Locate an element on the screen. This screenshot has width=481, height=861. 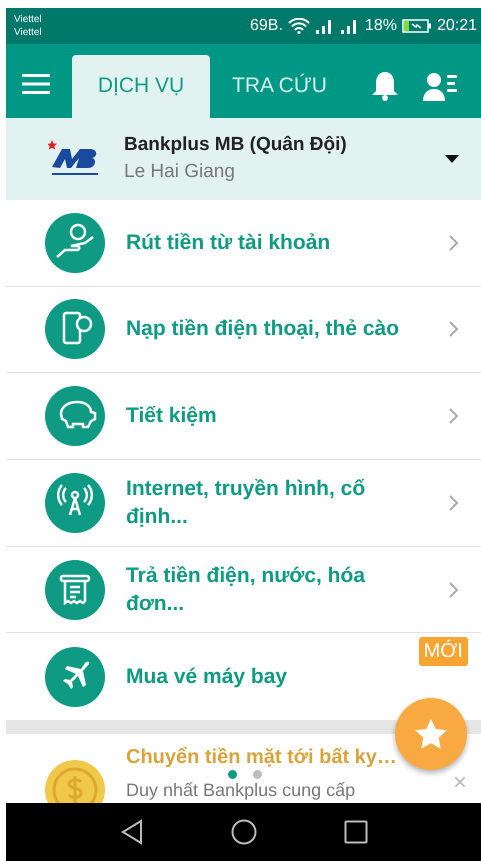
service-item: Nạp tiền điện thoại, thẻ cào is located at coordinates (243, 330).